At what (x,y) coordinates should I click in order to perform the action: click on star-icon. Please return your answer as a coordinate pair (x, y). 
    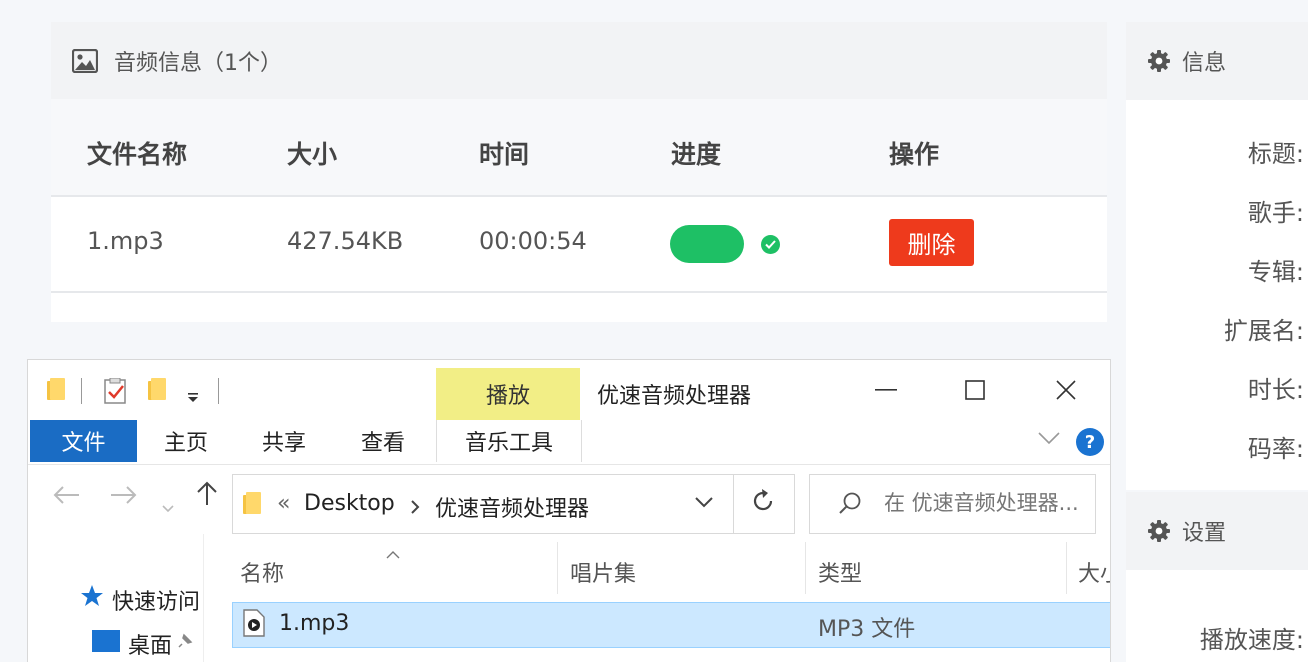
    Looking at the image, I should click on (92, 598).